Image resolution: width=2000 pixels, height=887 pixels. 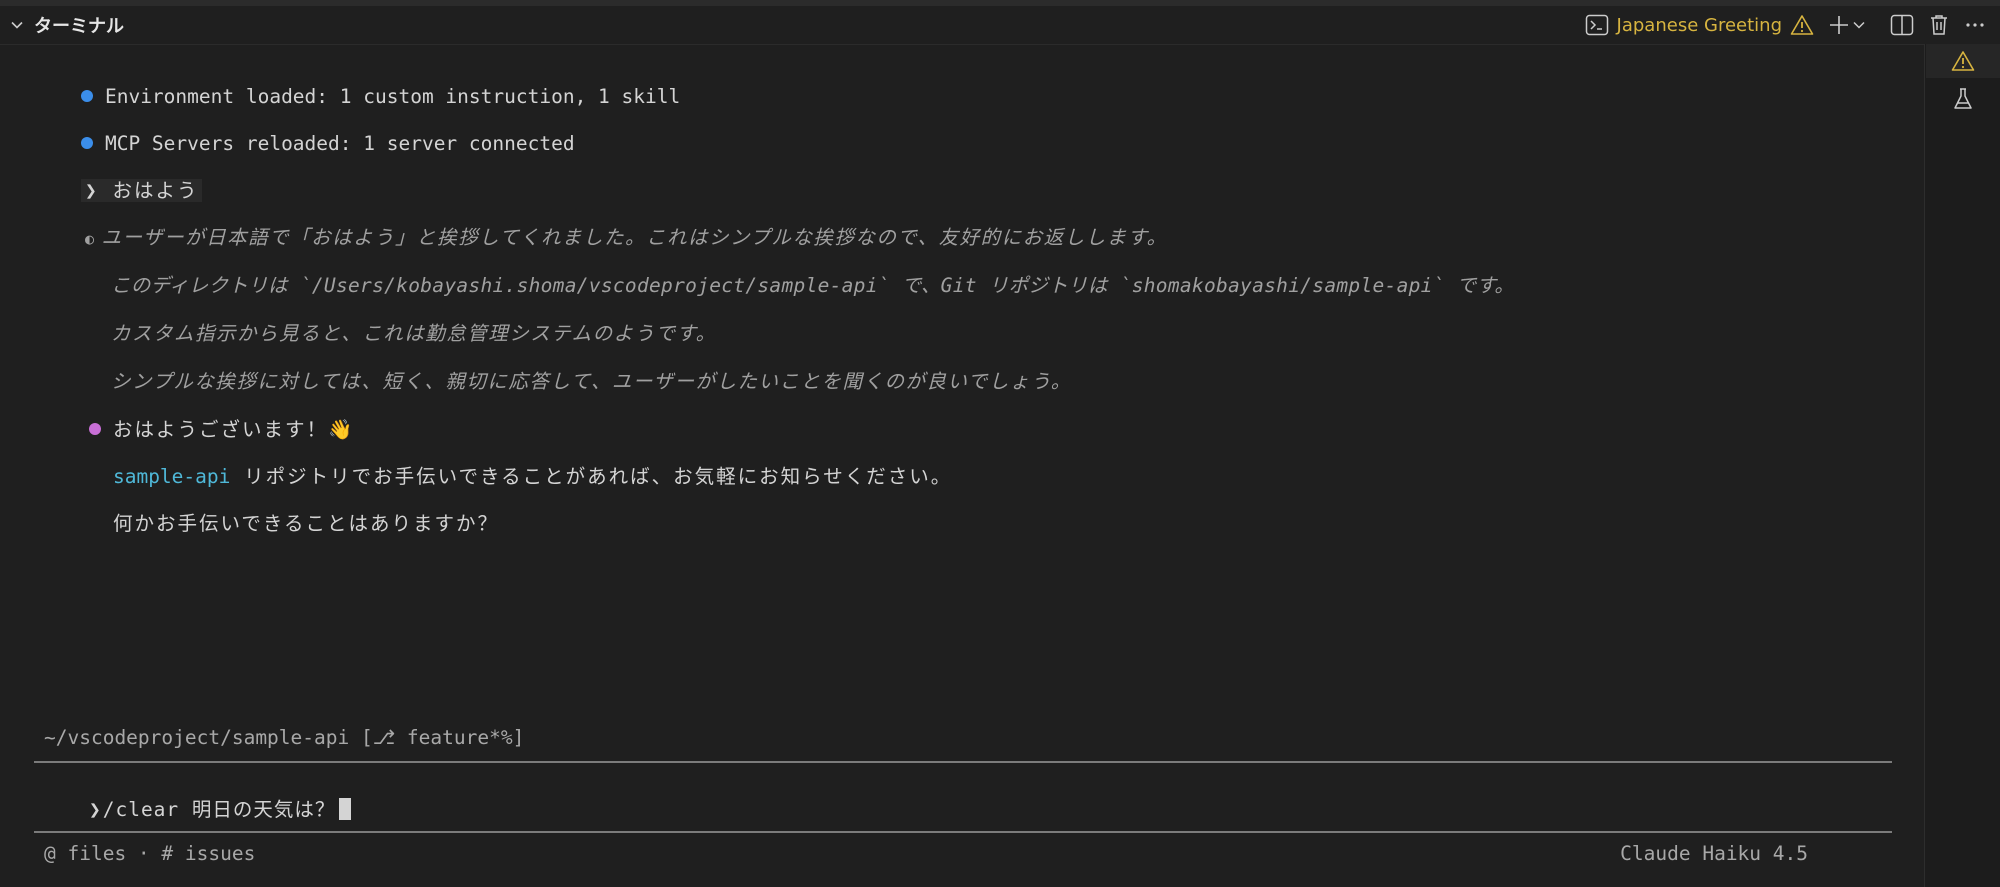 What do you see at coordinates (345, 808) in the screenshot?
I see `text-cursor` at bounding box center [345, 808].